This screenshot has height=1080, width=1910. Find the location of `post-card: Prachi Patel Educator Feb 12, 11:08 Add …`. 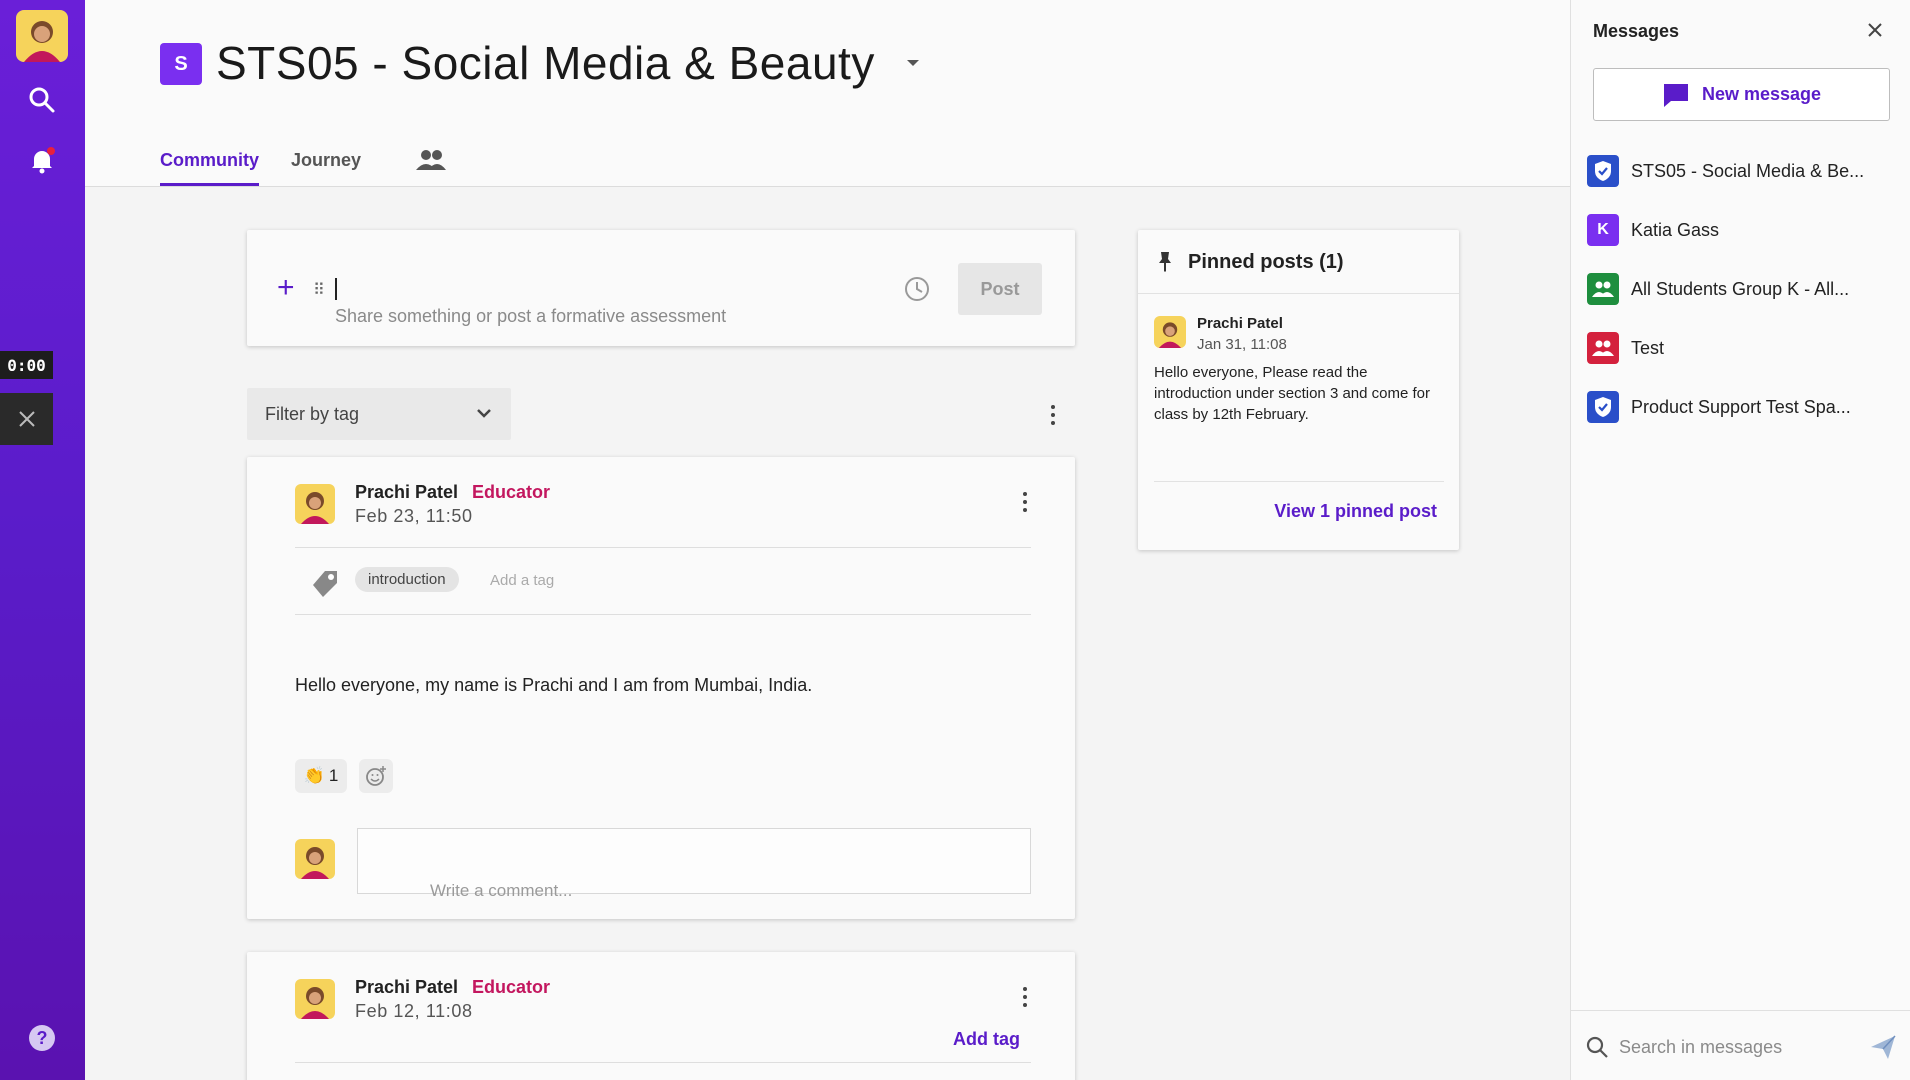

post-card: Prachi Patel Educator Feb 12, 11:08 Add … is located at coordinates (661, 1016).